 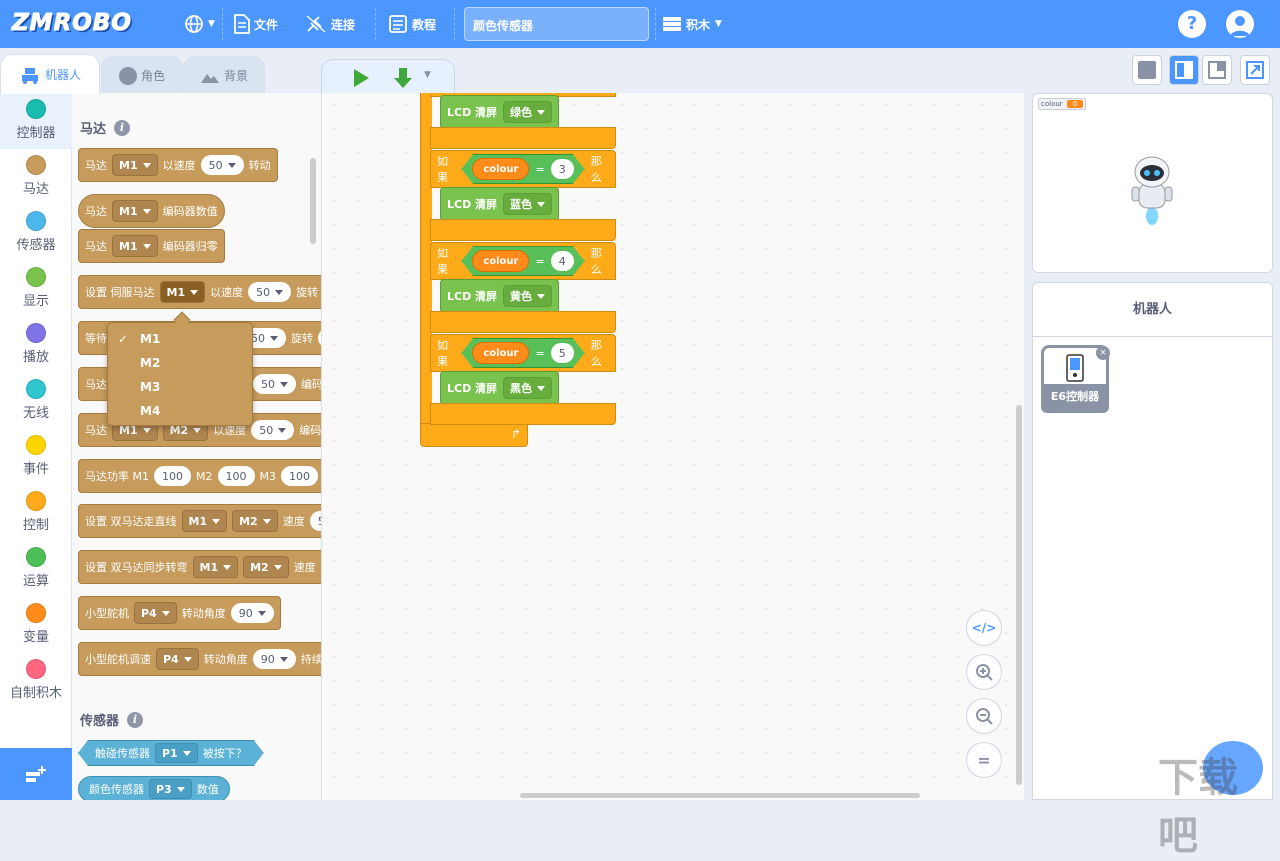 What do you see at coordinates (330, 24) in the screenshot?
I see `connect-menu: 连接` at bounding box center [330, 24].